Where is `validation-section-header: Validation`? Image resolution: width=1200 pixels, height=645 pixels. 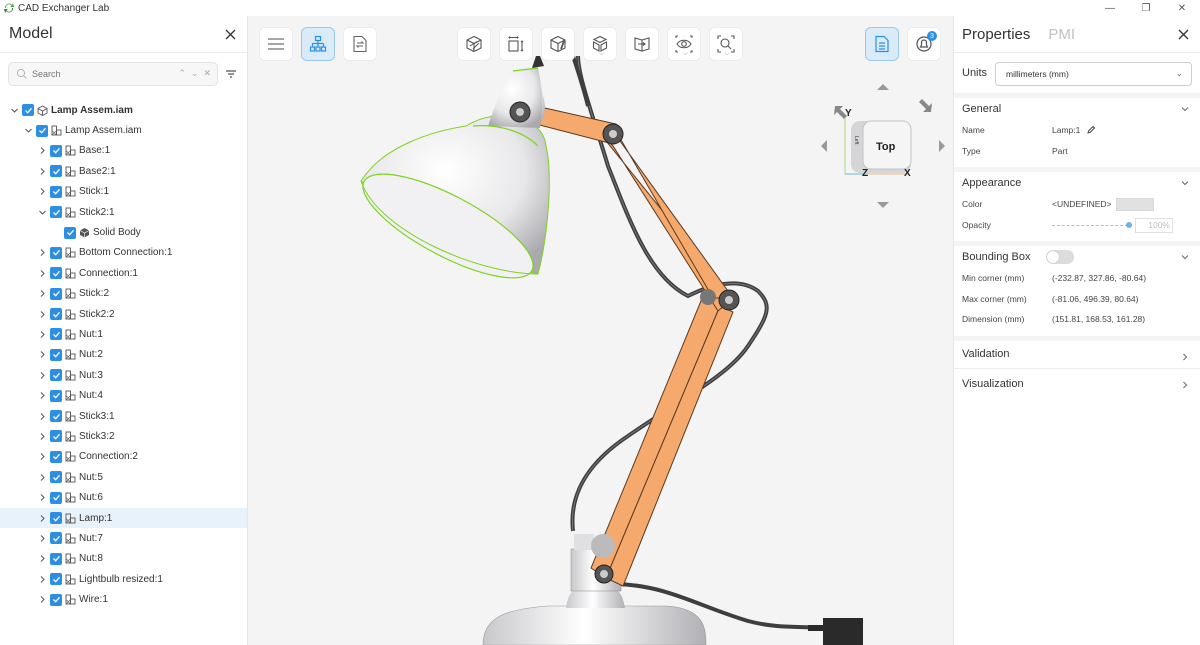
validation-section-header: Validation is located at coordinates (1077, 351).